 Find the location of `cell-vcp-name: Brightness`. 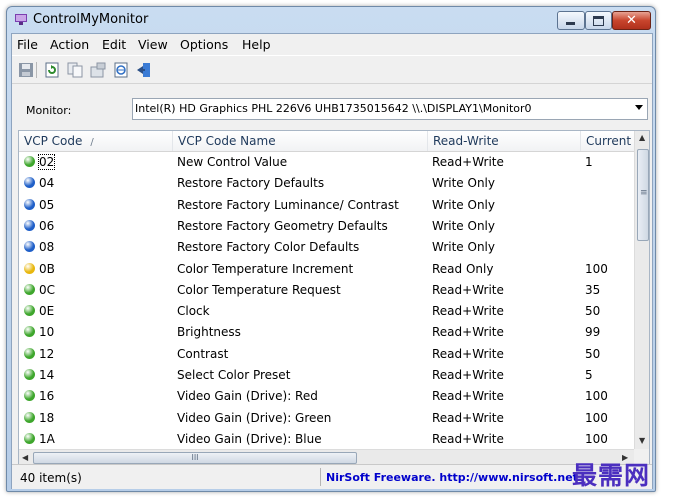

cell-vcp-name: Brightness is located at coordinates (209, 332).